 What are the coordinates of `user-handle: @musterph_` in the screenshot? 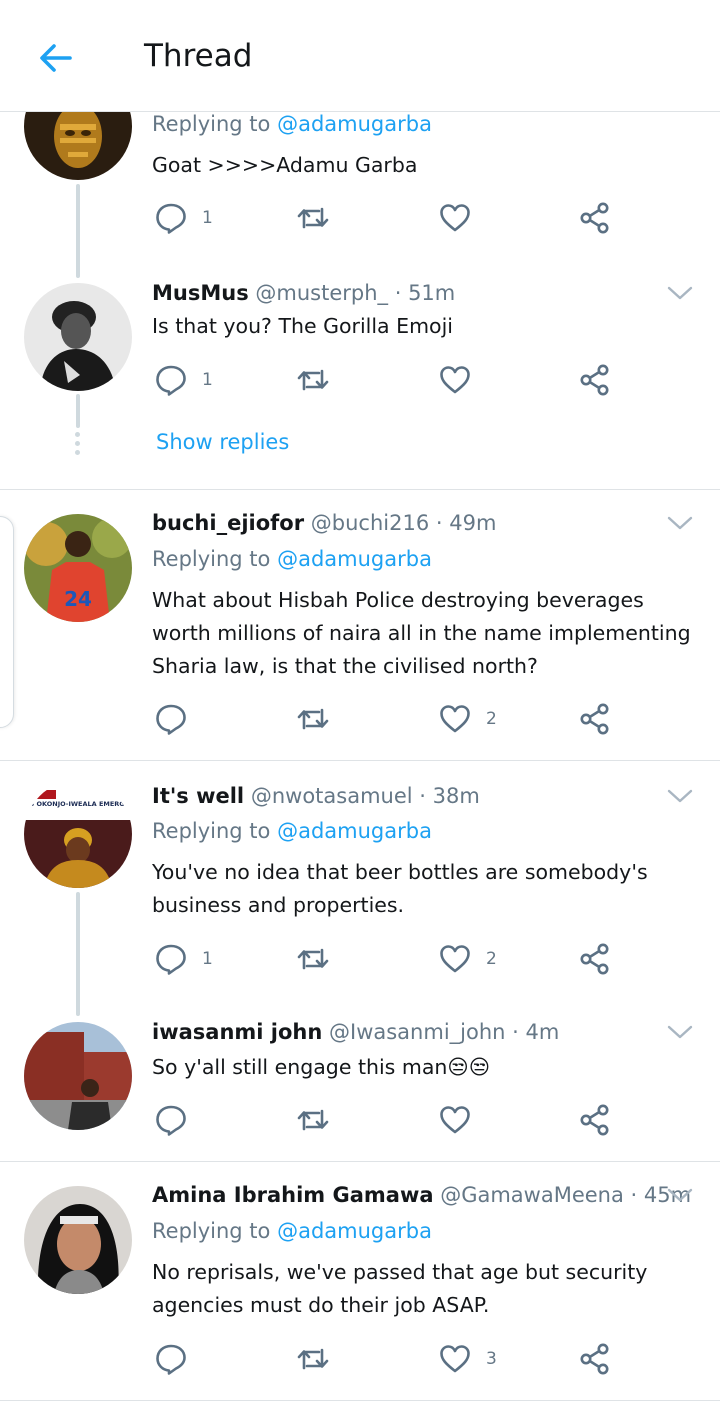 It's located at (321, 293).